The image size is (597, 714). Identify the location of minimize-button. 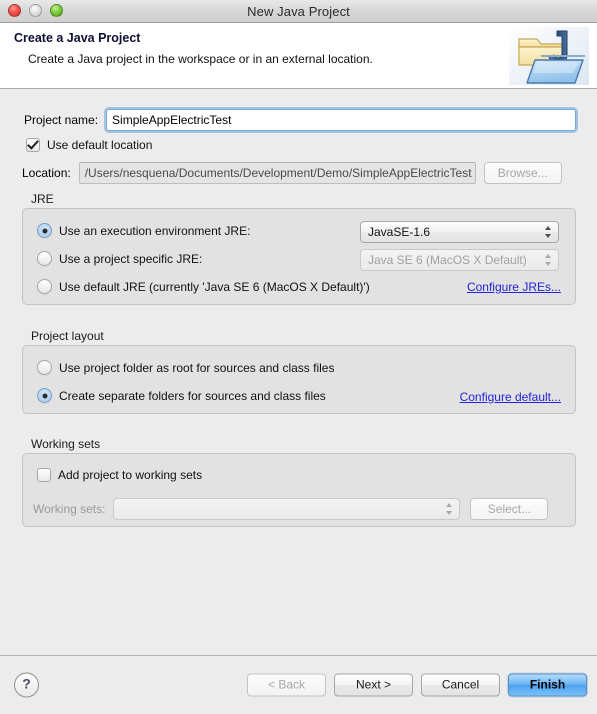
(35, 10).